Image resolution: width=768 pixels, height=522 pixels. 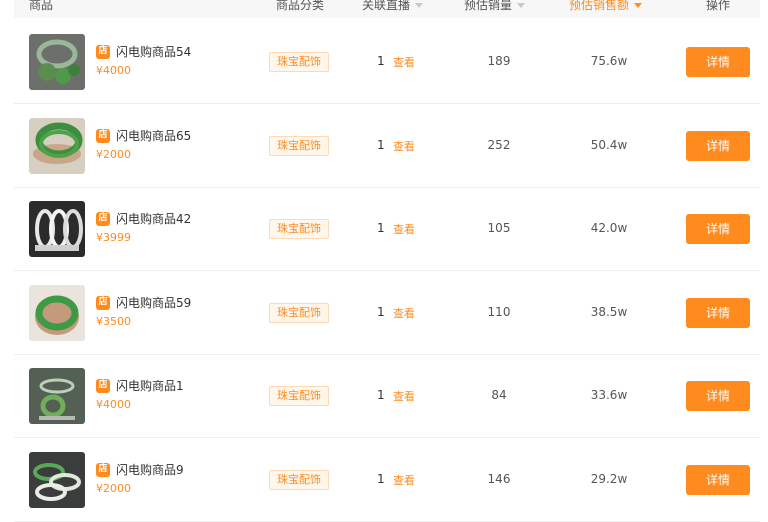 What do you see at coordinates (153, 135) in the screenshot?
I see `product-name: 闪电购商品65` at bounding box center [153, 135].